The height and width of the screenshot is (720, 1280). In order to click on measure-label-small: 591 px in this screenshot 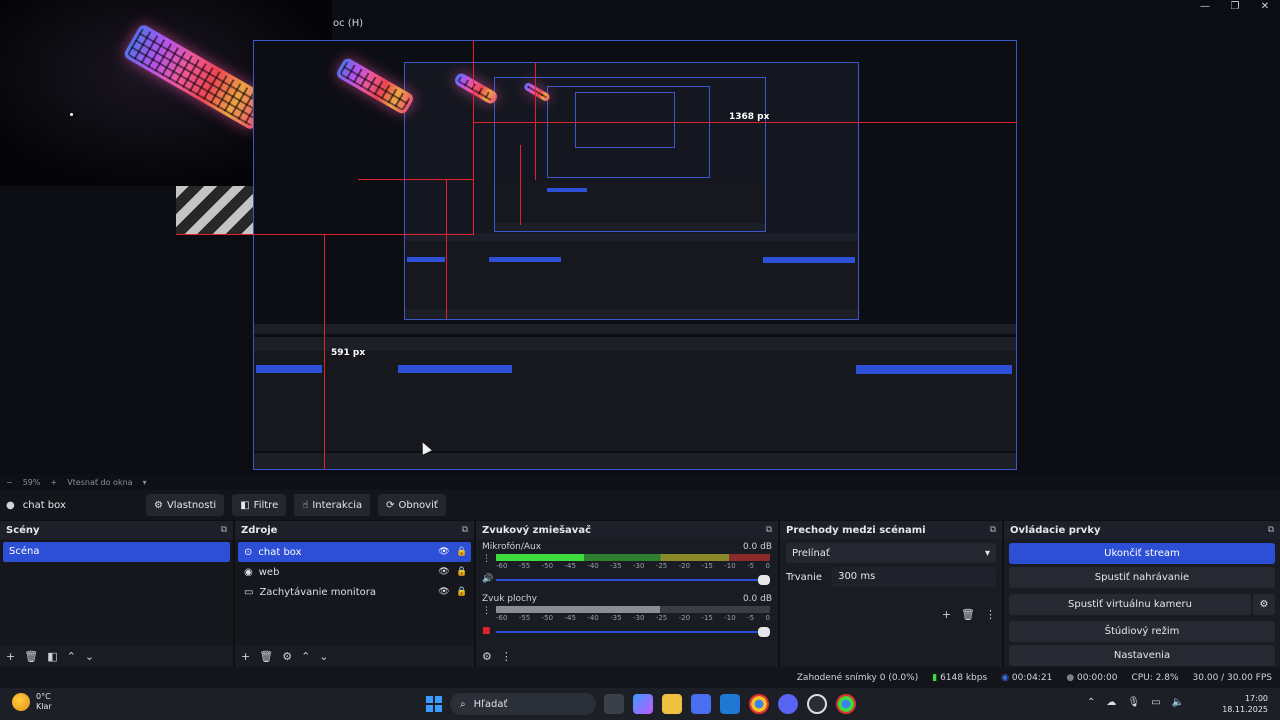, I will do `click(348, 353)`.